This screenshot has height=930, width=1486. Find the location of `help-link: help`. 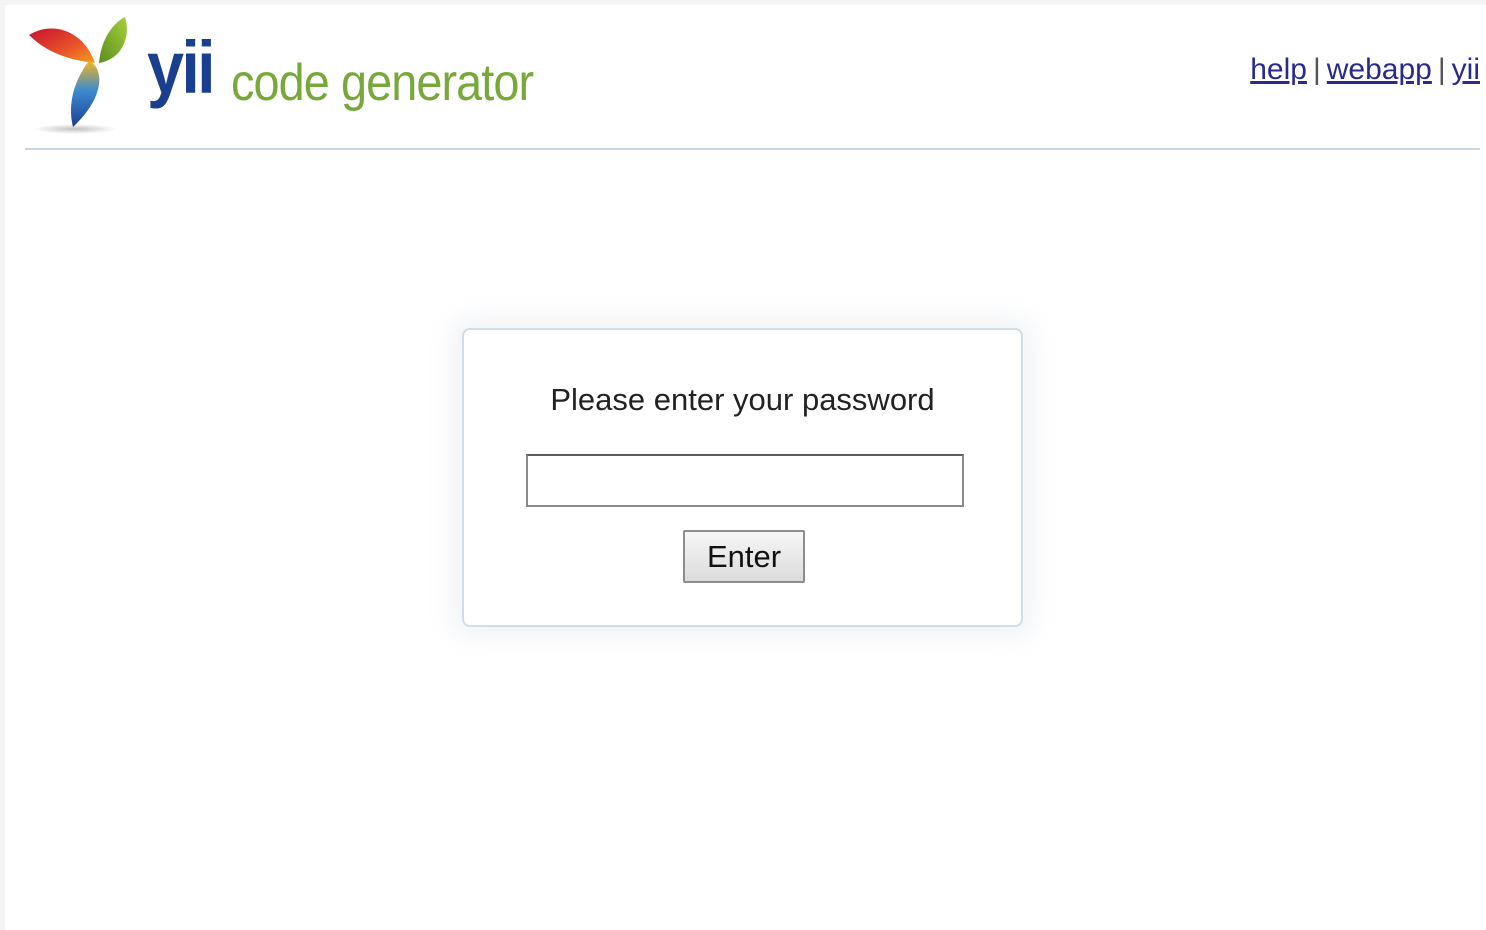

help-link: help is located at coordinates (1278, 69).